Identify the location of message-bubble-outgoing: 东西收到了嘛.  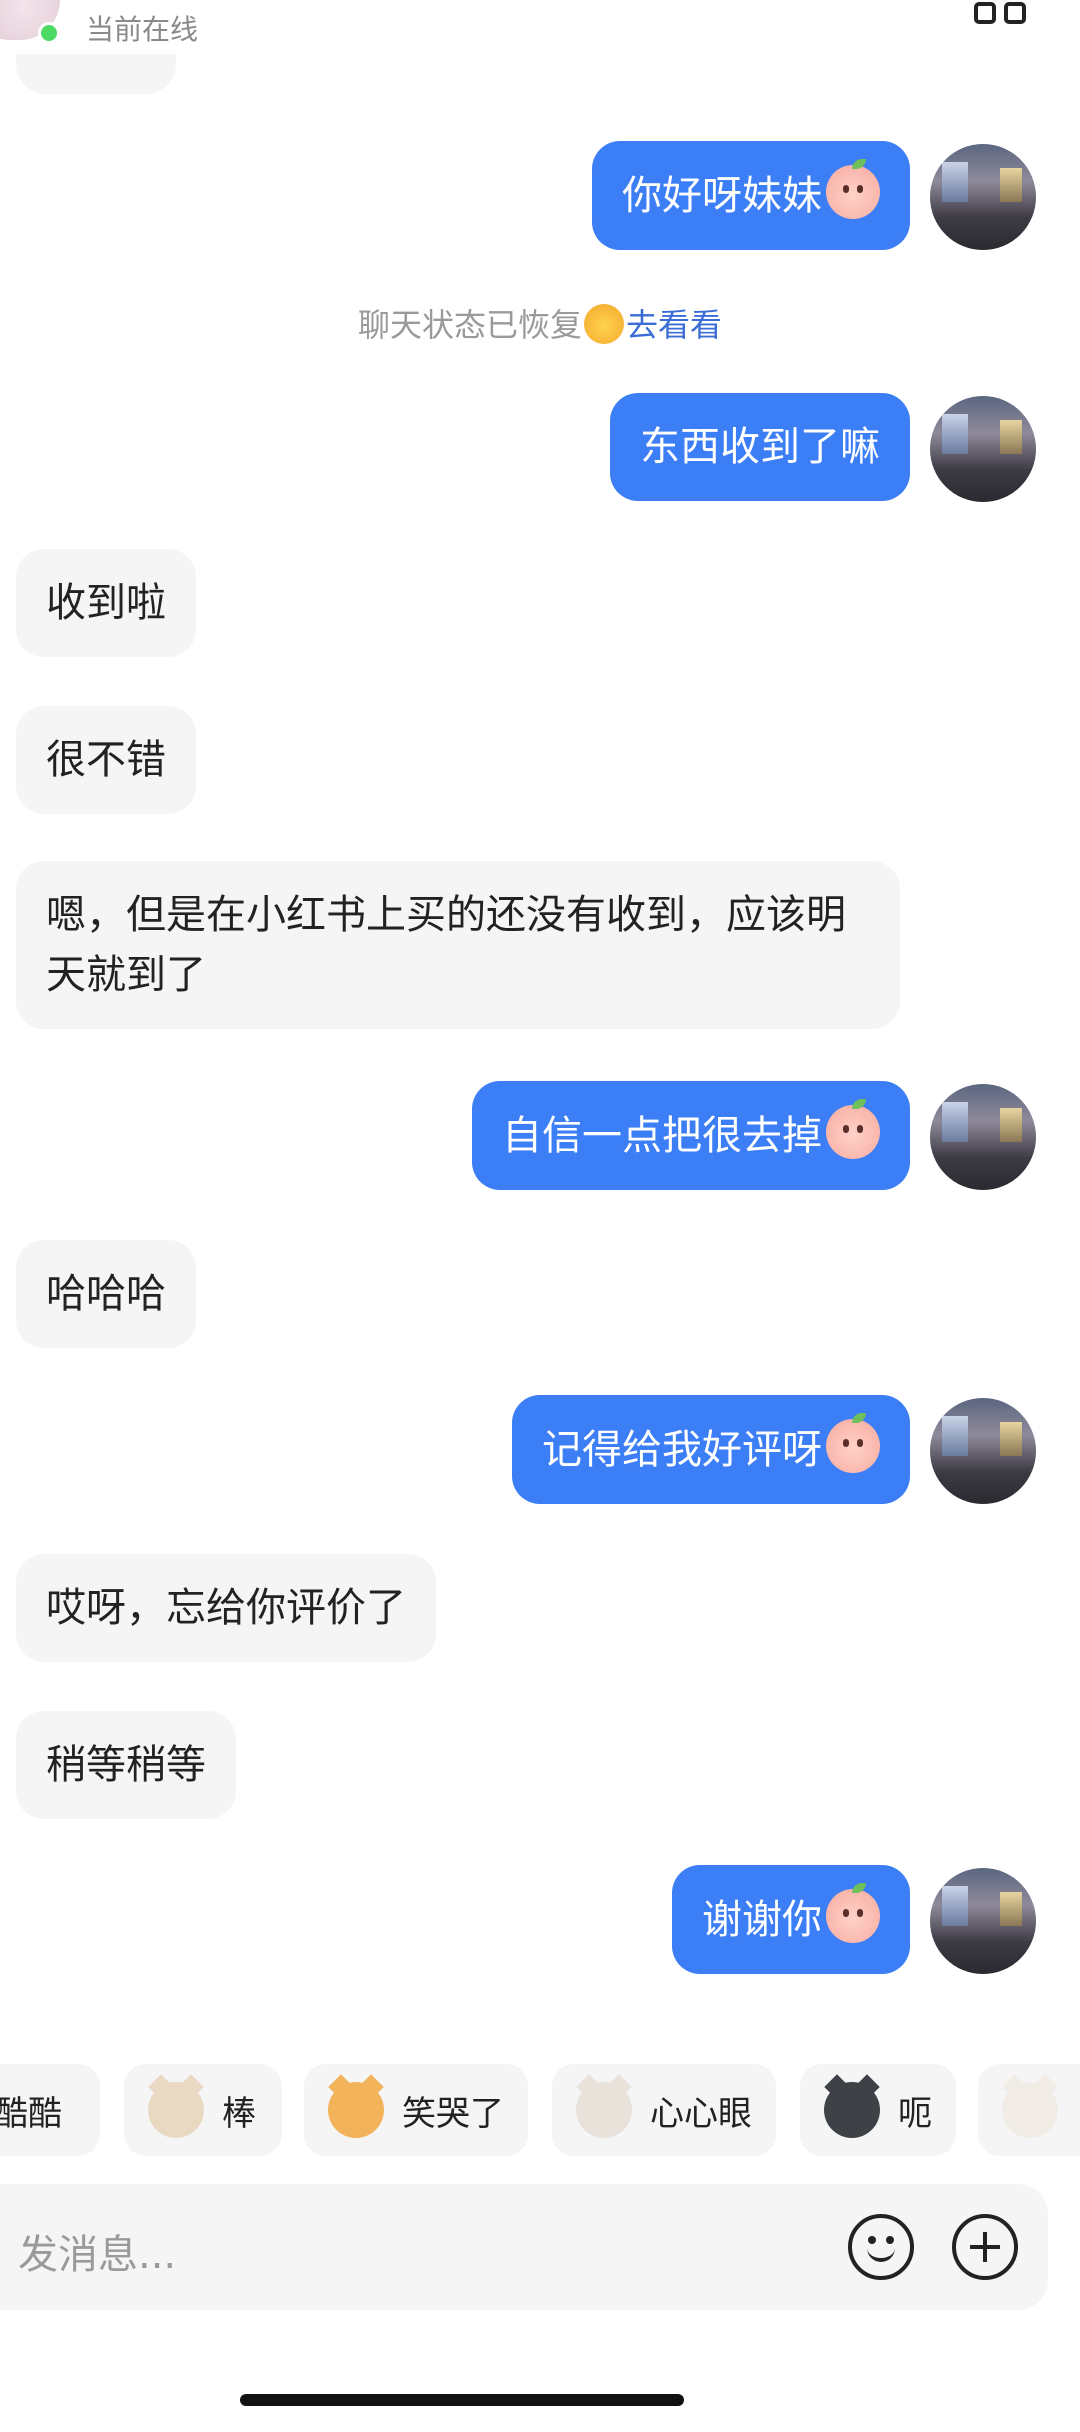
(760, 447).